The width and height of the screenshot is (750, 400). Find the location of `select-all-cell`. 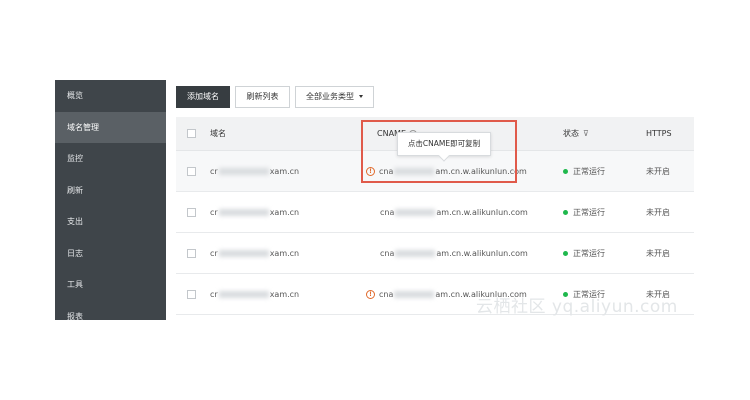

select-all-cell is located at coordinates (191, 133).